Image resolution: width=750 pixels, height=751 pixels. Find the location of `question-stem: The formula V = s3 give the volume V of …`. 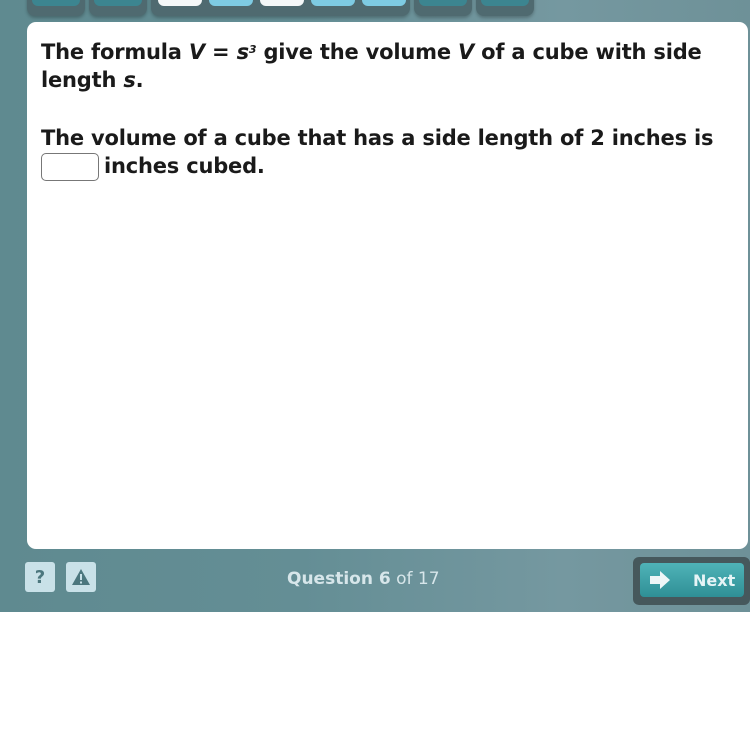

question-stem: The formula V = s3 give the volume V of … is located at coordinates (381, 66).